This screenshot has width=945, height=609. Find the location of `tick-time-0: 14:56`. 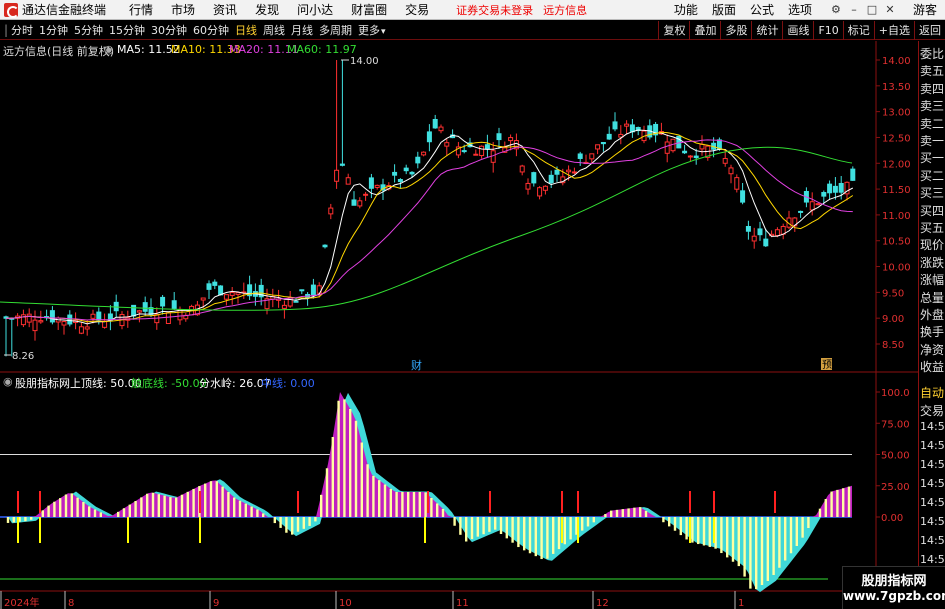

tick-time-0: 14:56 is located at coordinates (932, 426).